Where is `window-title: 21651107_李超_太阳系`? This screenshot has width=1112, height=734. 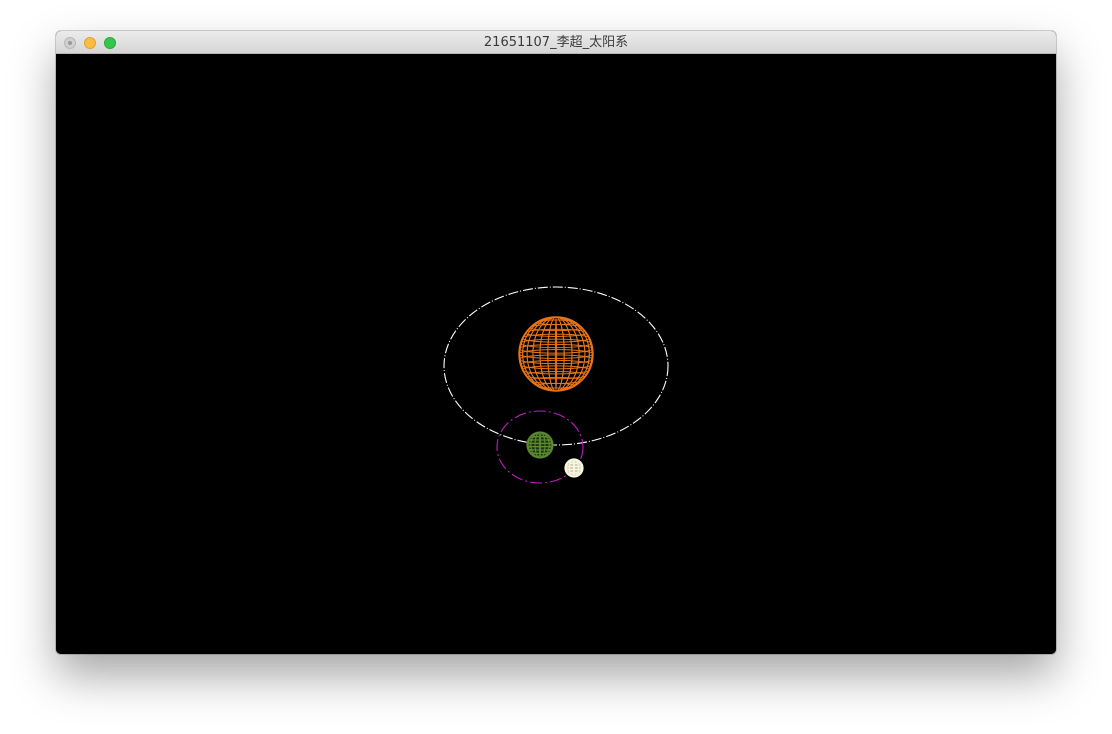
window-title: 21651107_李超_太阳系 is located at coordinates (556, 42).